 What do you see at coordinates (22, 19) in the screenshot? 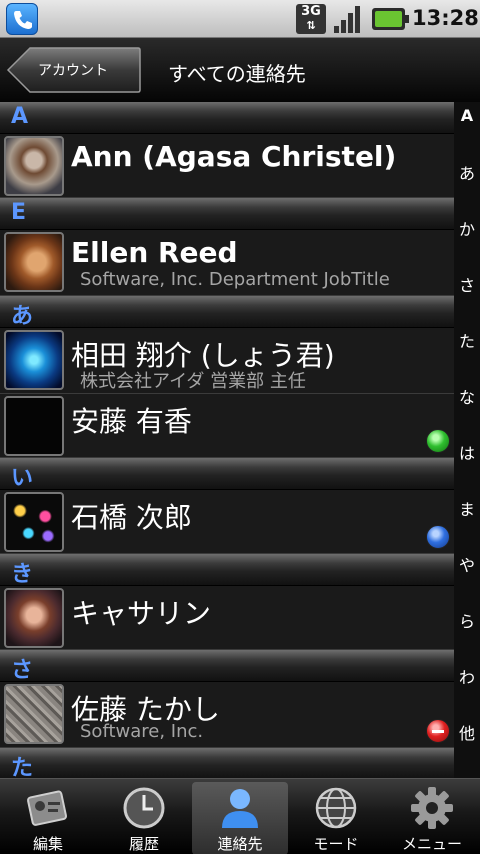
I see `phone-notification-icon` at bounding box center [22, 19].